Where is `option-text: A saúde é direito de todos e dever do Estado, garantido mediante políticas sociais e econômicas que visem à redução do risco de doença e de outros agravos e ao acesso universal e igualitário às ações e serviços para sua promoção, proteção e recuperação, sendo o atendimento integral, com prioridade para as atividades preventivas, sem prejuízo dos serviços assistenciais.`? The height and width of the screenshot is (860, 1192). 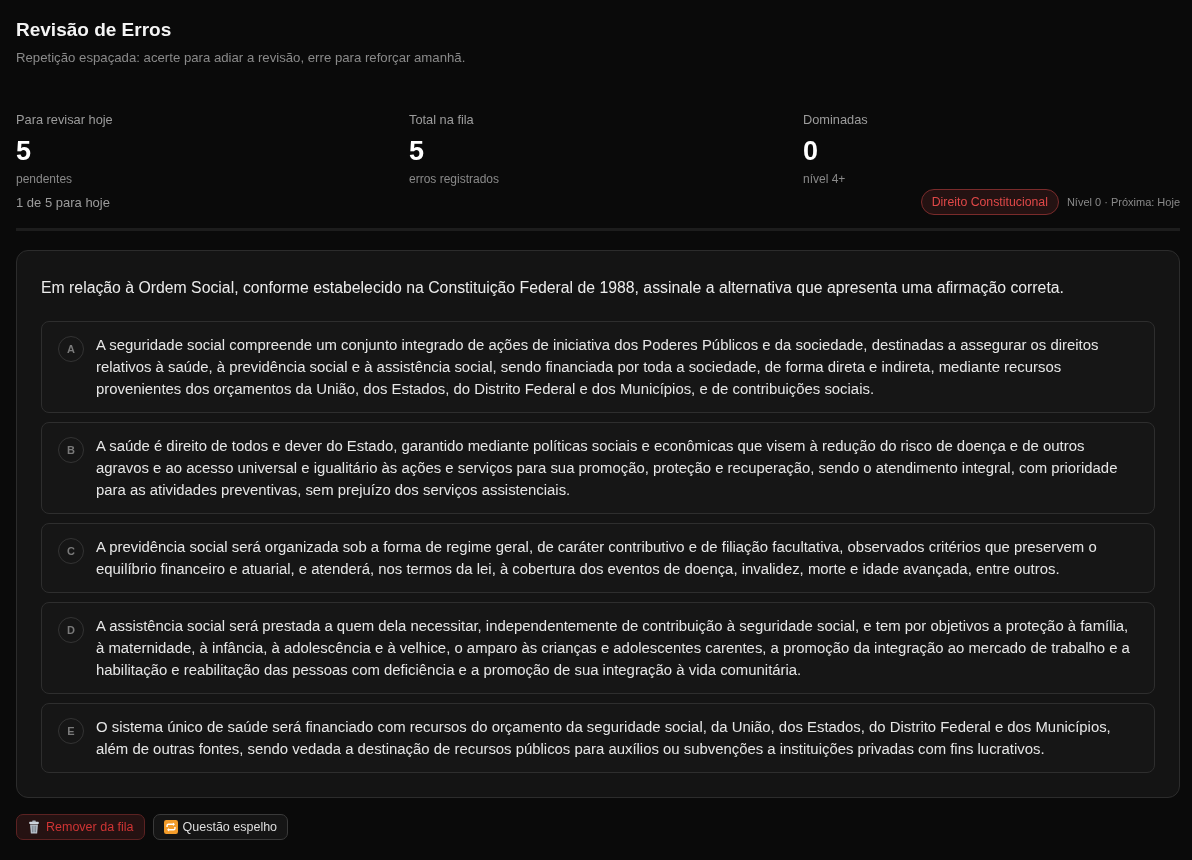
option-text: A saúde é direito de todos e dever do Estado, garantido mediante políticas sociais e econômicas que visem à redução do risco de doença e de outros agravos e ao acesso universal e igualitário às ações e serviços para sua promoção, proteção e recuperação, sendo o atendimento integral, com prioridade para as atividades preventivas, sem prejuízo dos serviços assistenciais. is located at coordinates (607, 468).